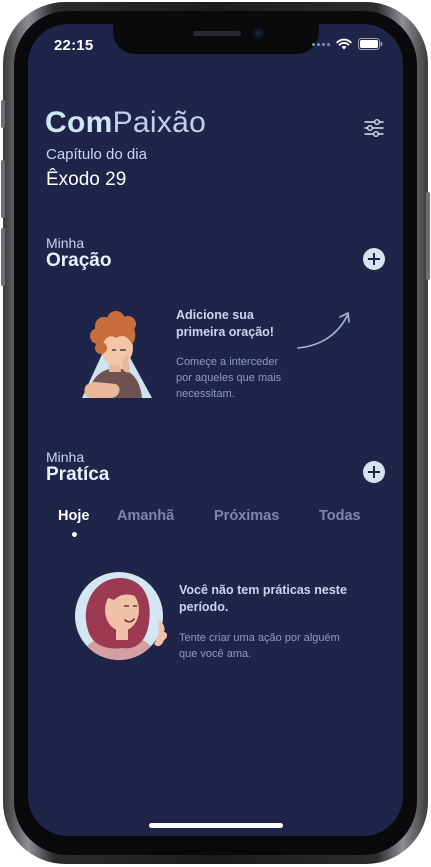 This screenshot has width=431, height=867. Describe the element at coordinates (258, 33) in the screenshot. I see `front-camera` at that location.